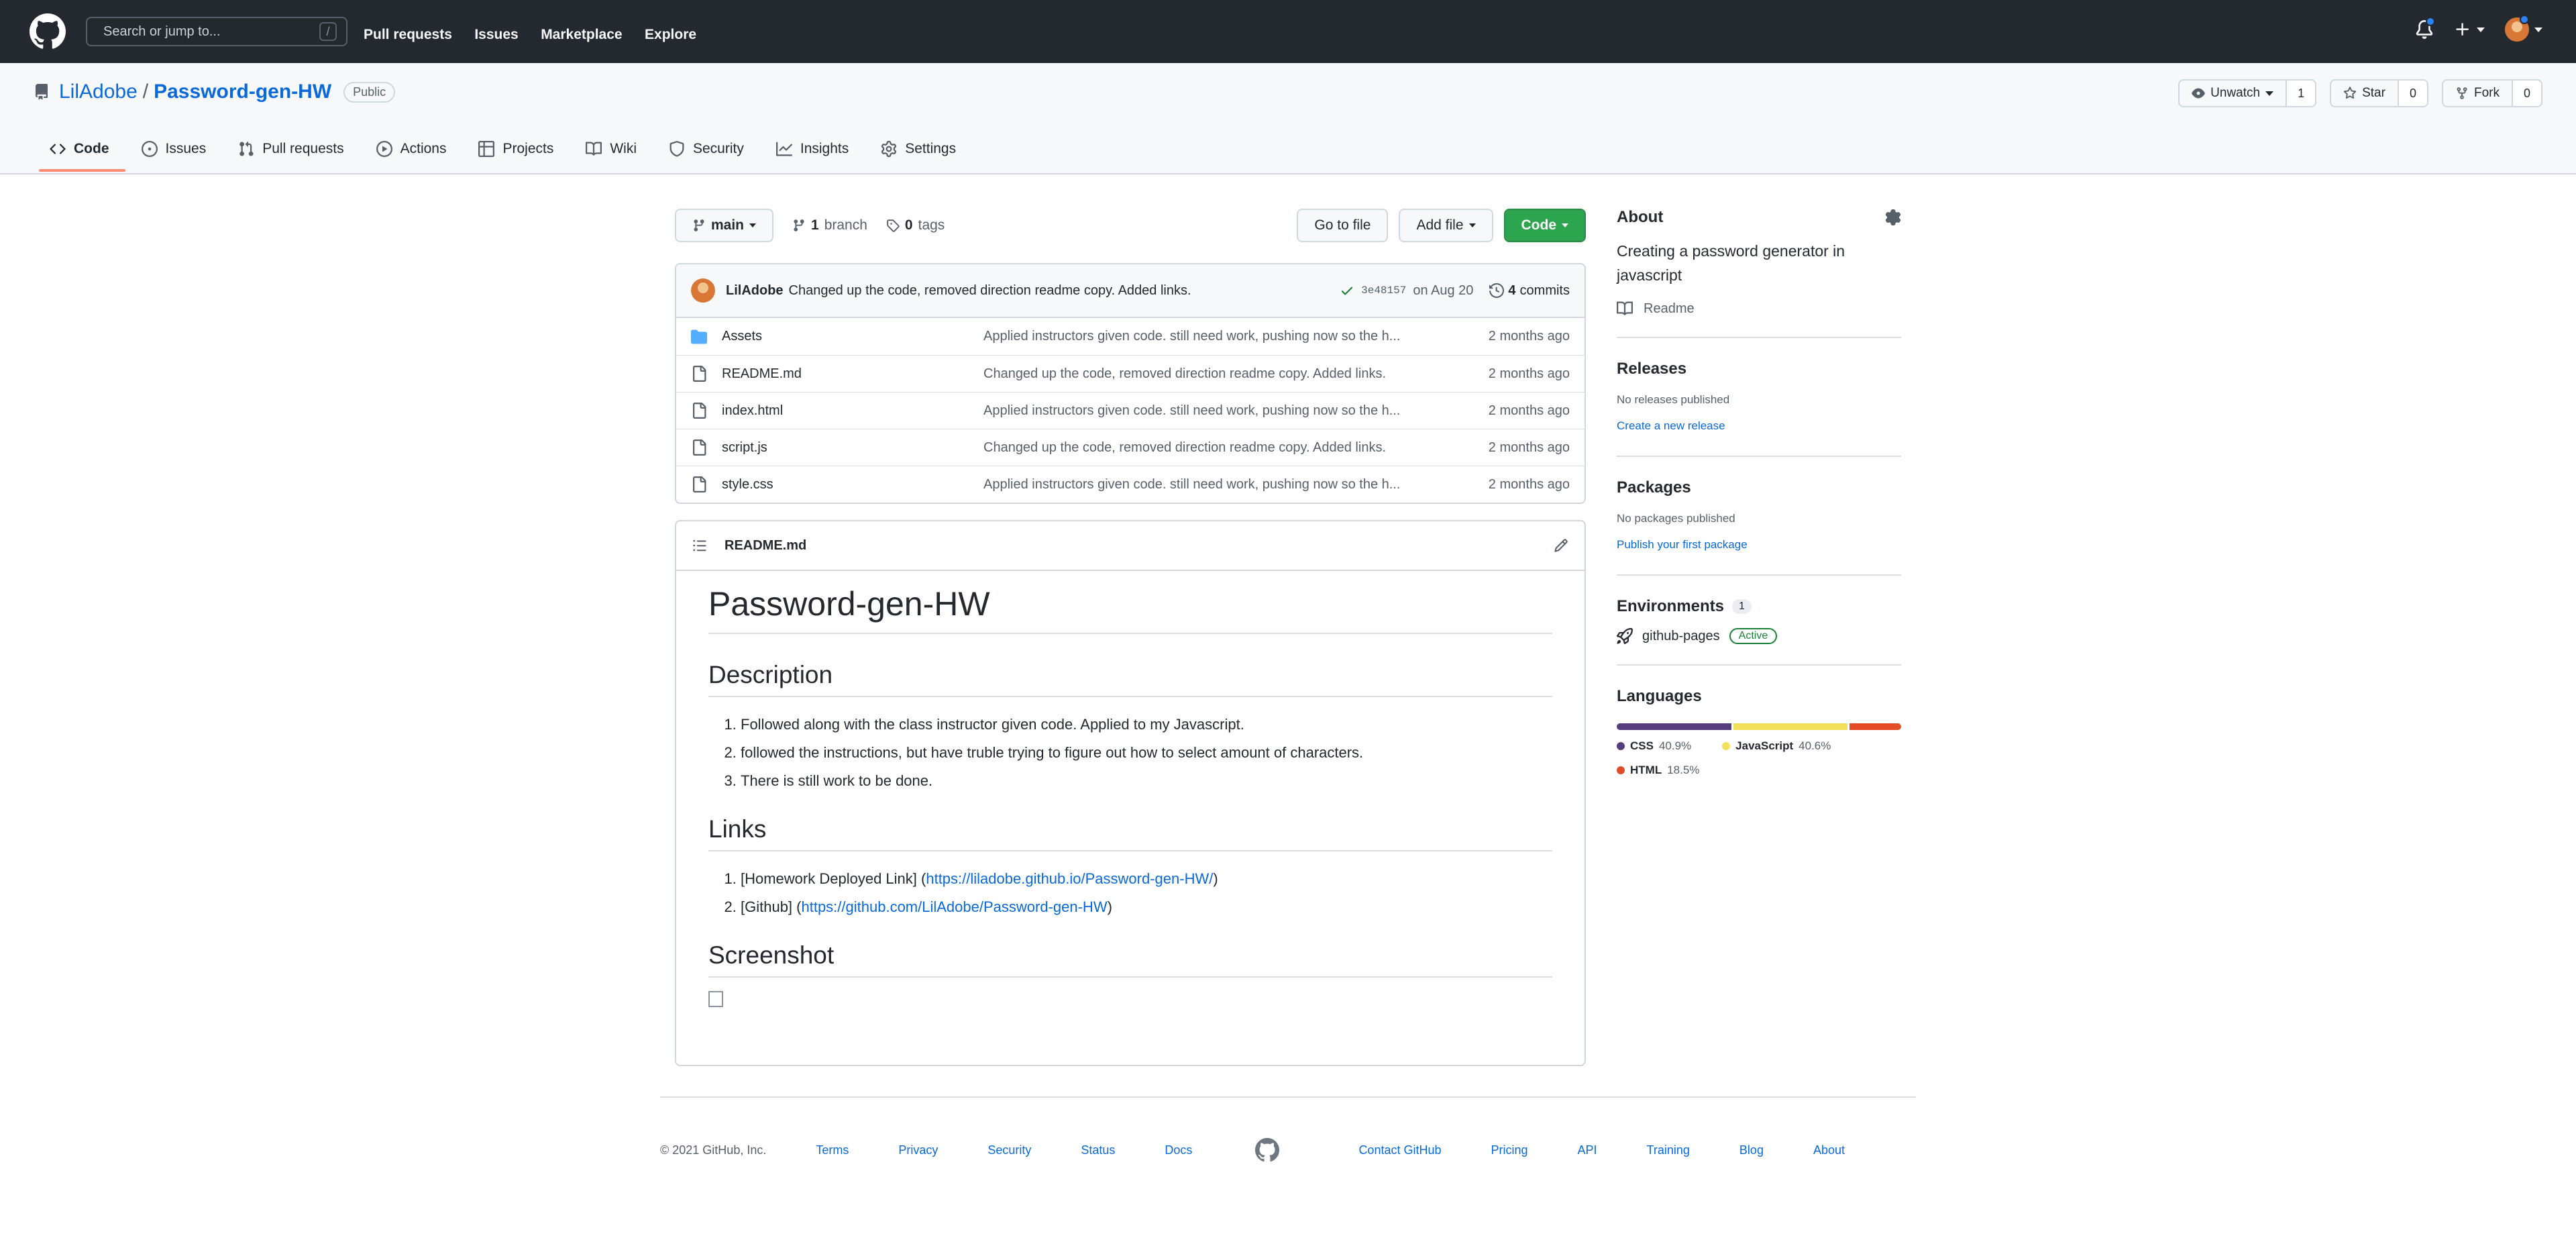  What do you see at coordinates (291, 152) in the screenshot?
I see `tab-pull-requests: Pull requests` at bounding box center [291, 152].